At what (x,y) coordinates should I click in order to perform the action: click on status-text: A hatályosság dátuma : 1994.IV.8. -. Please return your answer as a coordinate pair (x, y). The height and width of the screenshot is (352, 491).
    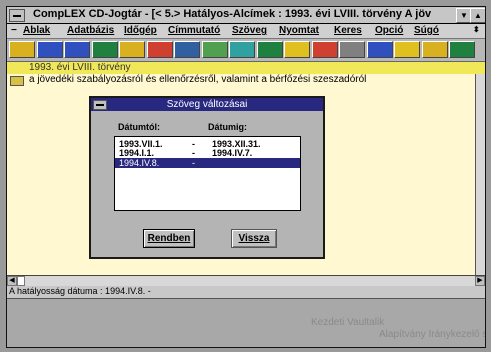
    Looking at the image, I should click on (80, 291).